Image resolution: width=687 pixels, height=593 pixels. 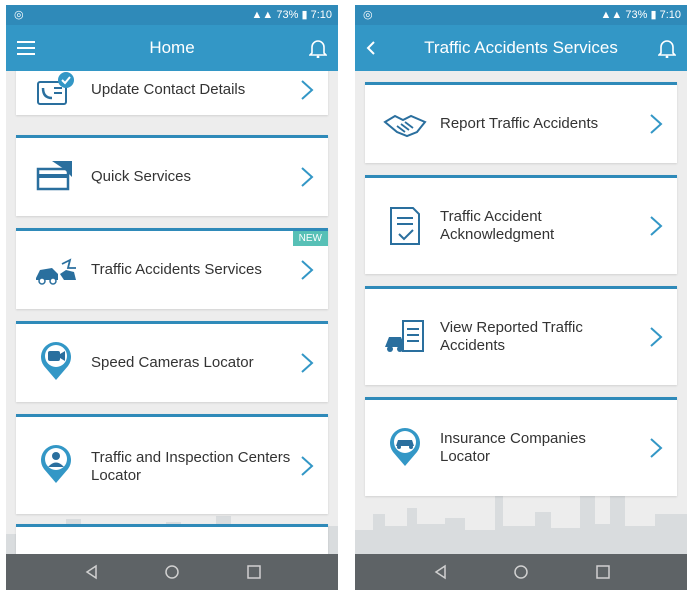 I want to click on item-label: View Reported Traffic Accidents, so click(x=511, y=336).